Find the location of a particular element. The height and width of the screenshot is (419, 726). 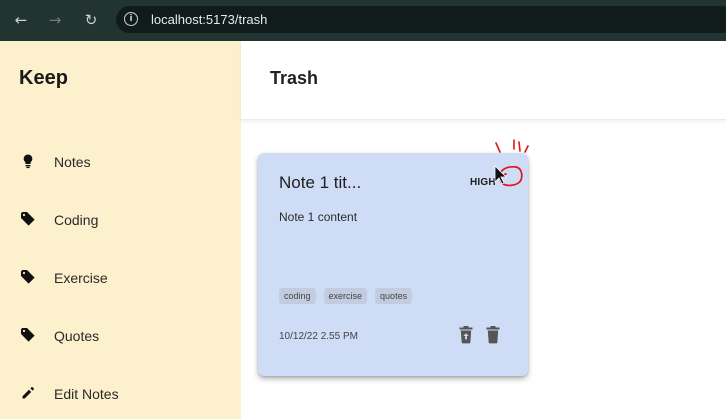

lightbulb-icon is located at coordinates (28, 161).